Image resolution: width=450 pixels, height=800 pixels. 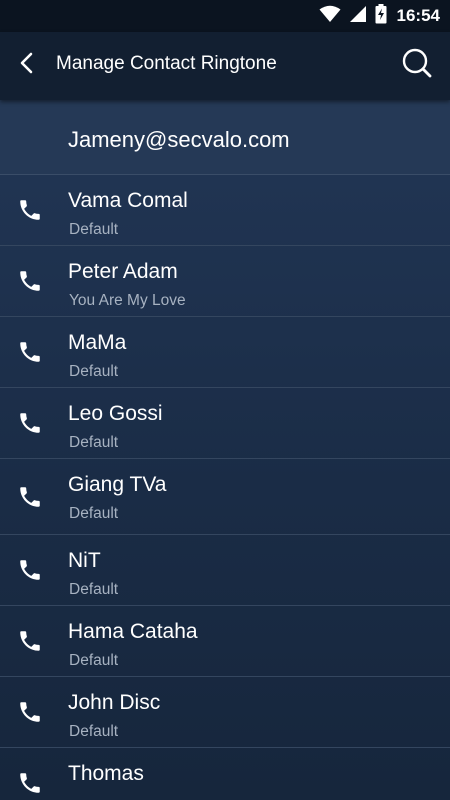 I want to click on account-row: Jameny@secvalo.com, so click(x=225, y=137).